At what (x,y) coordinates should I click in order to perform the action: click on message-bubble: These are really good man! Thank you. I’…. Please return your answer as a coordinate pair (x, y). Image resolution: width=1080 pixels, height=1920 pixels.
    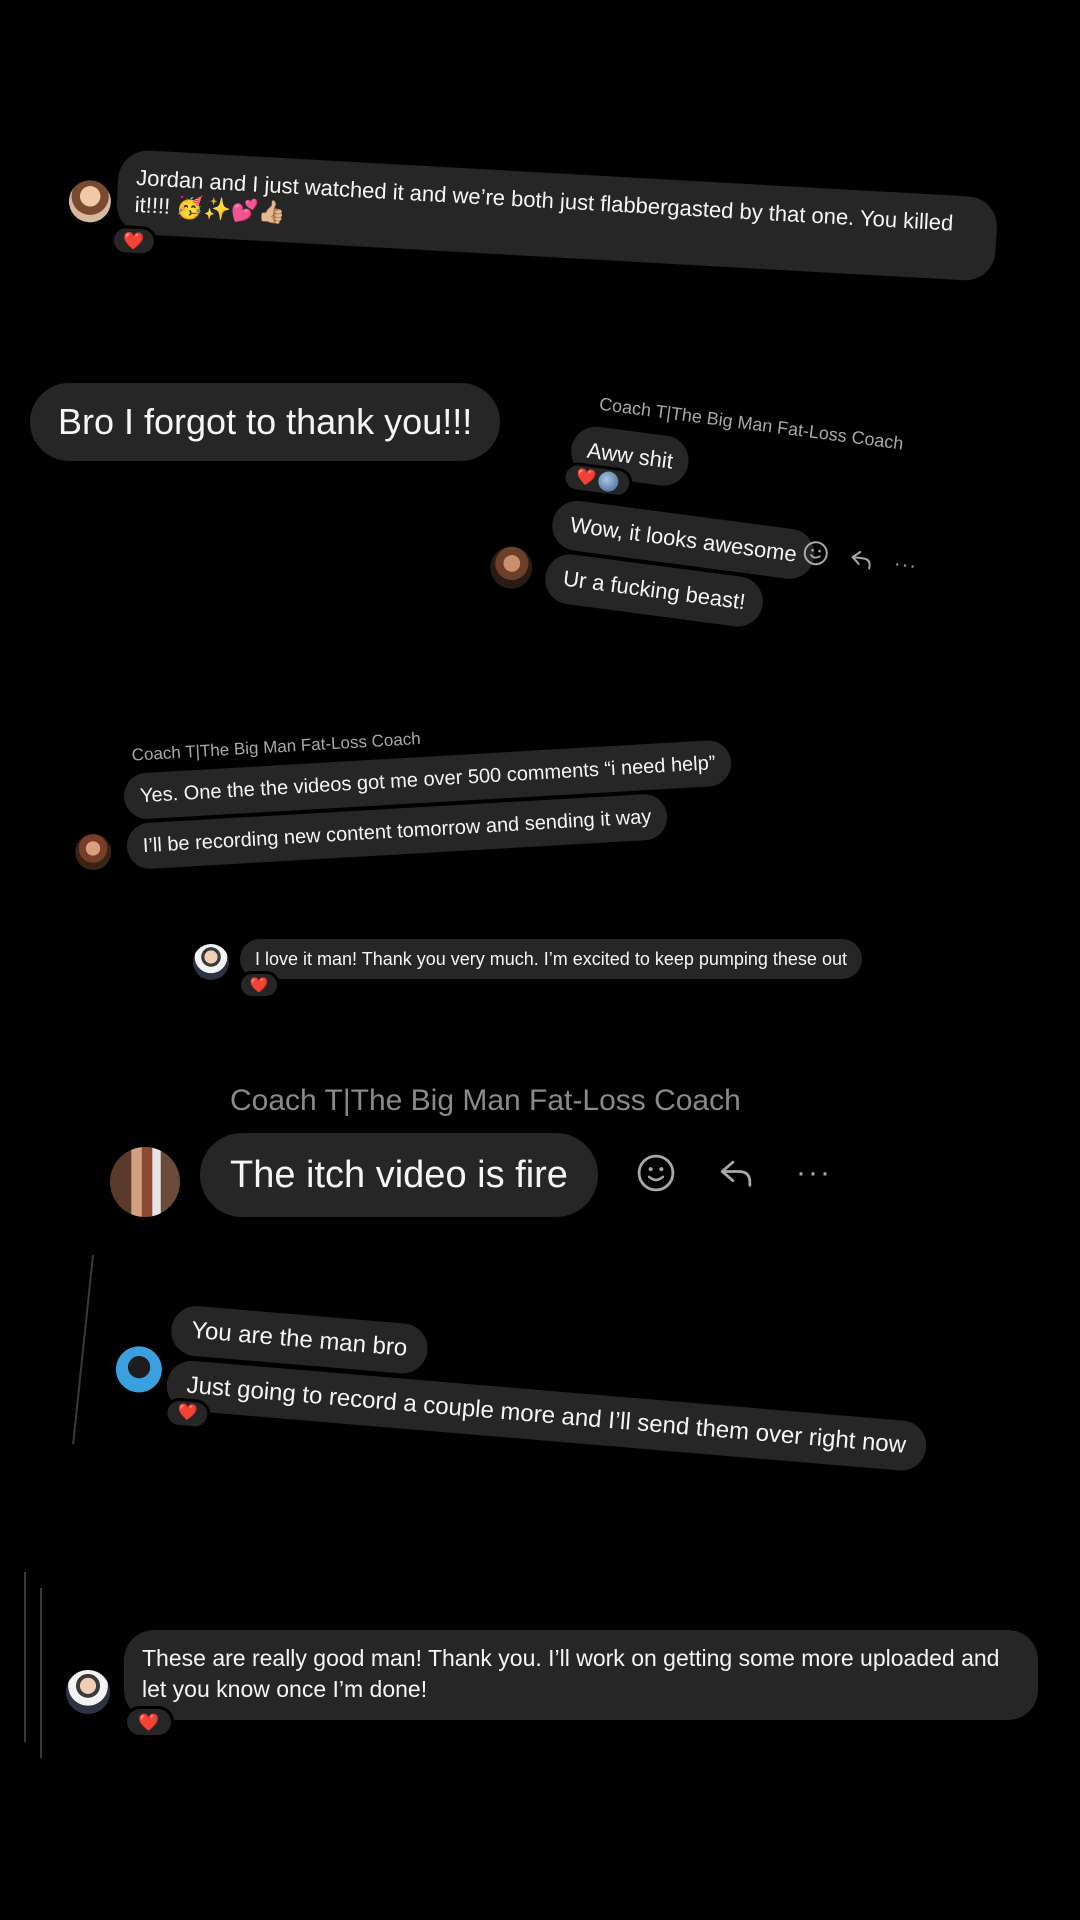
    Looking at the image, I should click on (581, 1675).